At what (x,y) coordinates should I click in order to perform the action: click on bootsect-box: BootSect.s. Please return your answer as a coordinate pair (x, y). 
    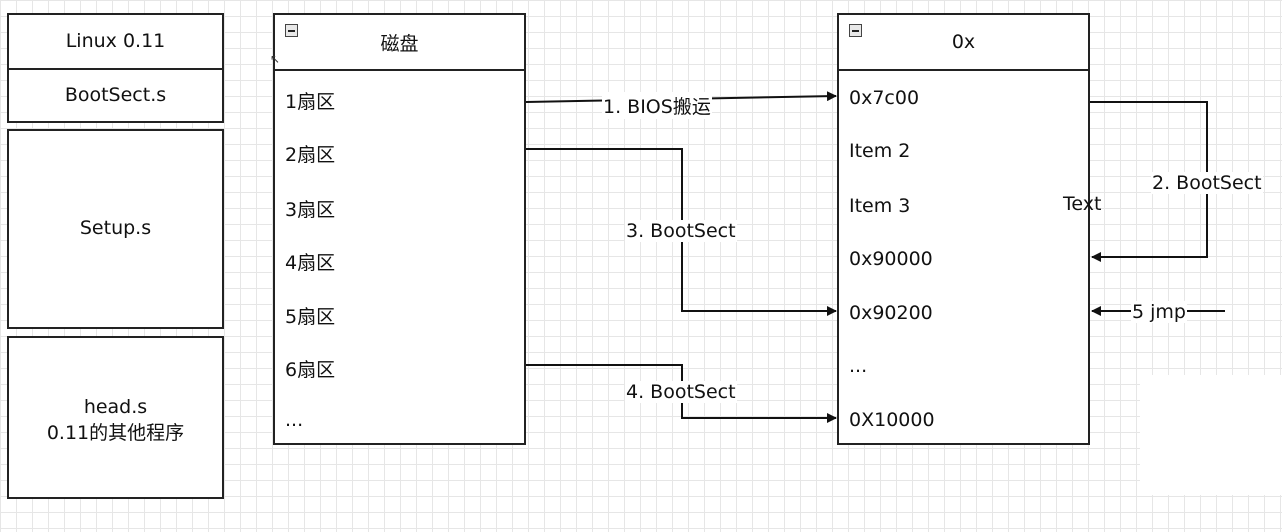
    Looking at the image, I should click on (115, 95).